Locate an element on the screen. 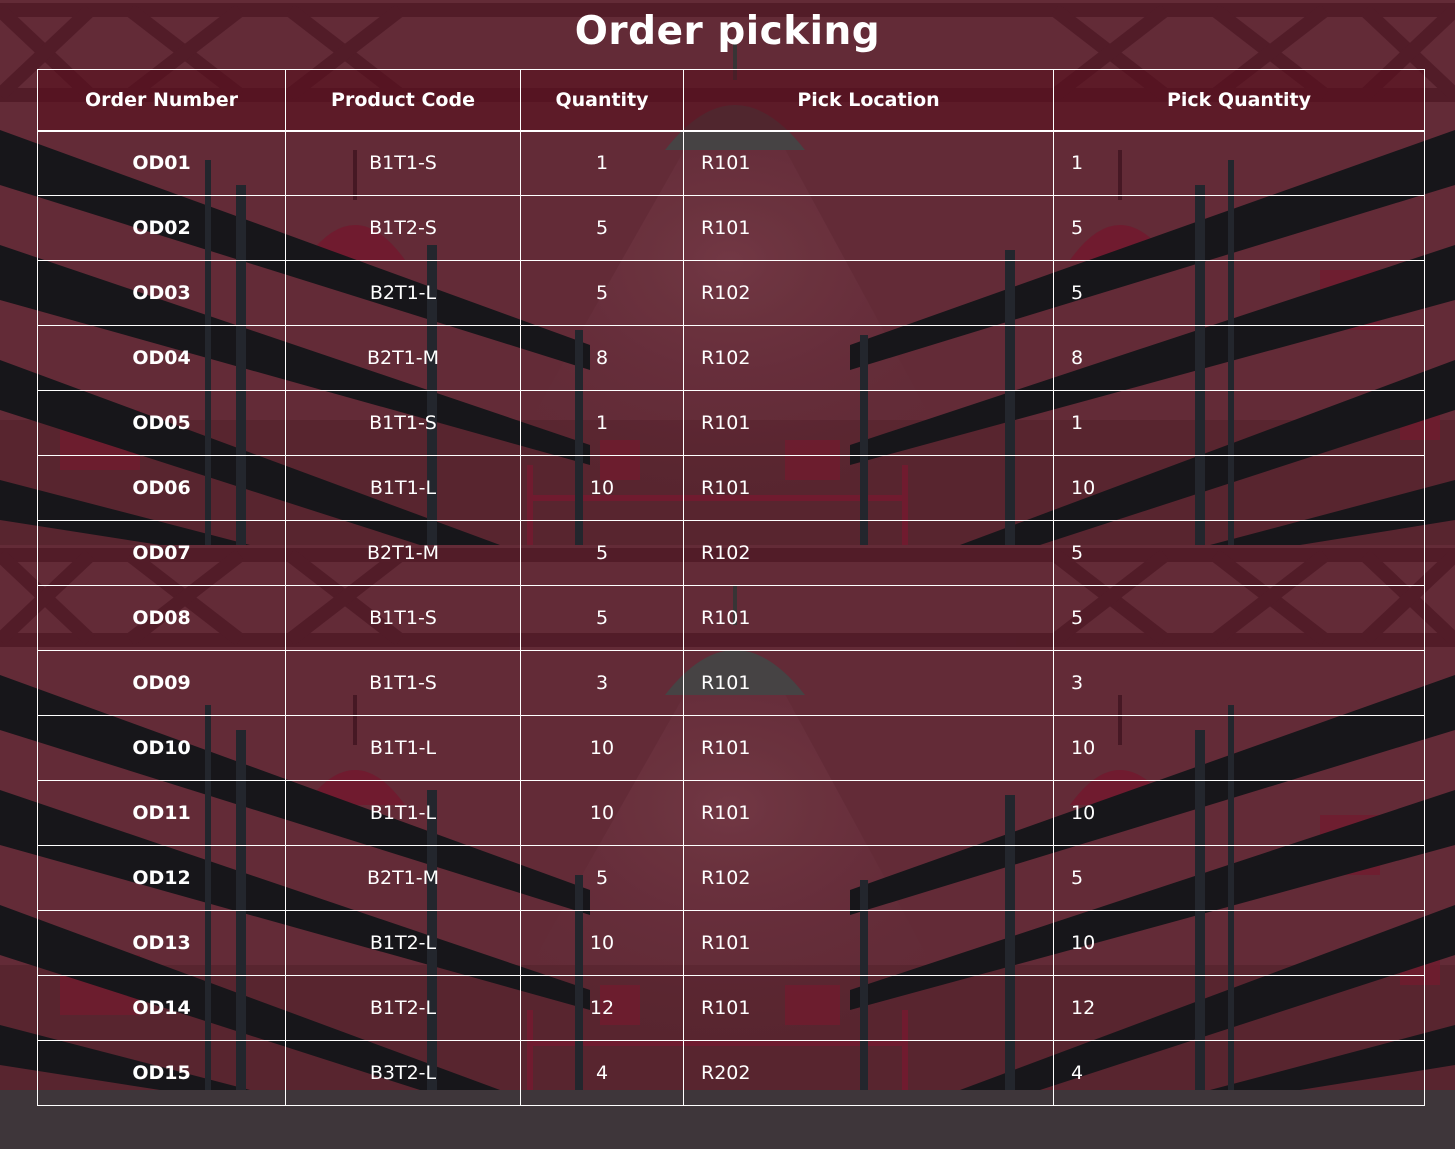 This screenshot has width=1455, height=1149. table-row: OD02 B1T2-S 5 R101 5 is located at coordinates (731, 228).